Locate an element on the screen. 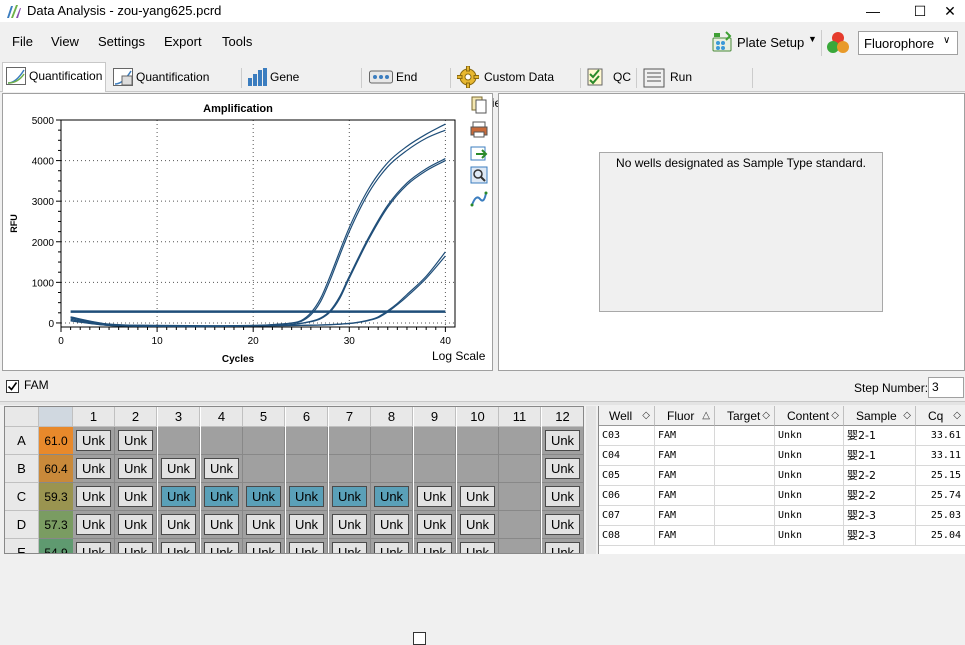  fam-checkbox is located at coordinates (12, 387).